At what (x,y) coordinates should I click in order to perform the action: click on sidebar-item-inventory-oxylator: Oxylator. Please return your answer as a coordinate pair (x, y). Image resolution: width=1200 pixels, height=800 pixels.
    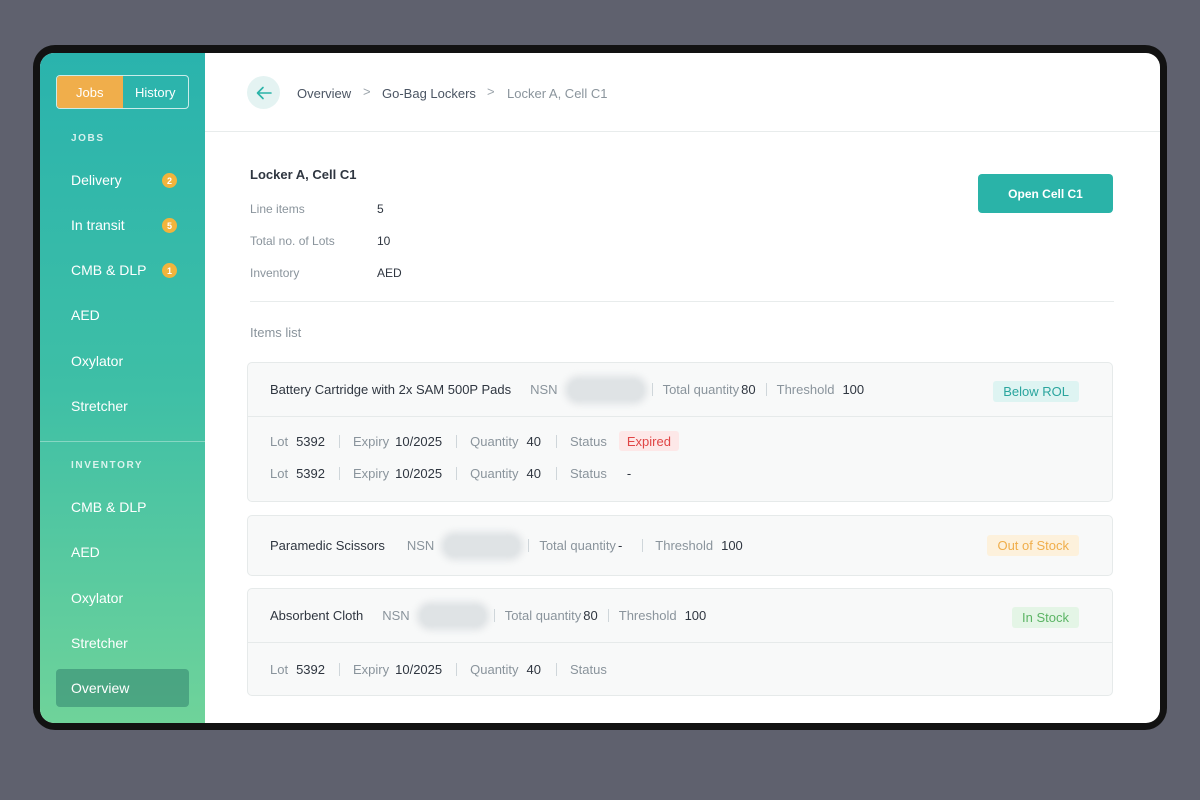
    Looking at the image, I should click on (122, 598).